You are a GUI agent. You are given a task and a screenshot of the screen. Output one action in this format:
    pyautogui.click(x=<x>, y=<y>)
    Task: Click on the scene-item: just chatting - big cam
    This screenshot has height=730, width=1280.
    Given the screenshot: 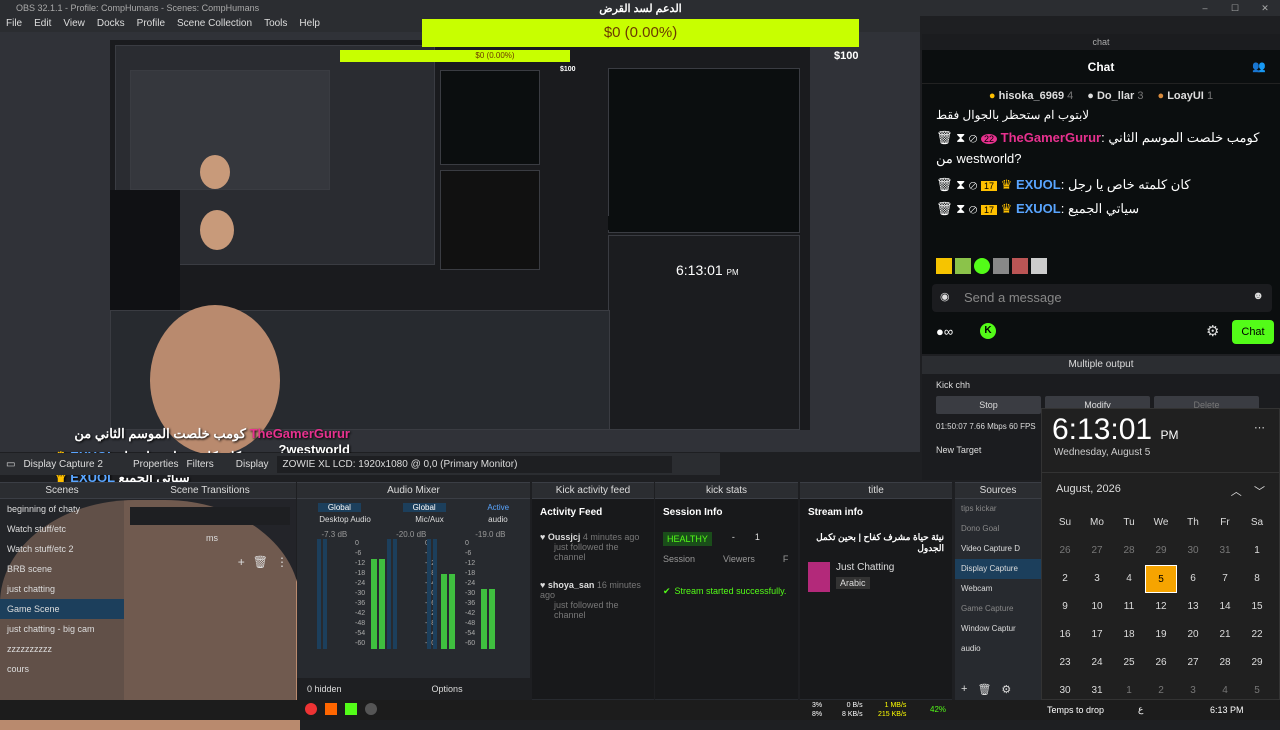 What is the action you would take?
    pyautogui.click(x=62, y=629)
    